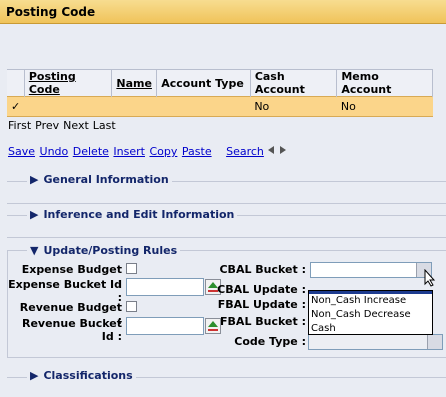 This screenshot has width=446, height=397. What do you see at coordinates (54, 151) in the screenshot?
I see `undo-link: Undo` at bounding box center [54, 151].